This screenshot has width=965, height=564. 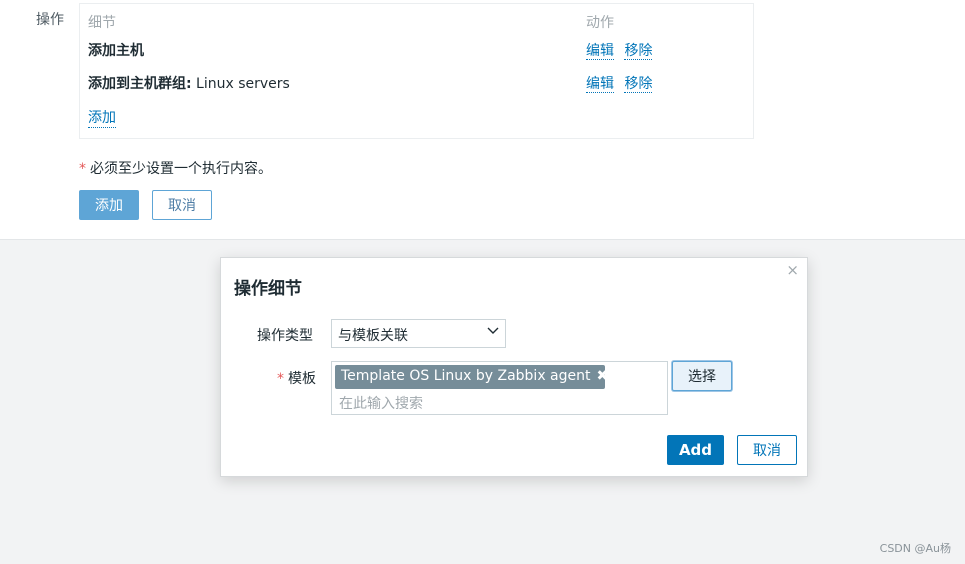 I want to click on template-label-text: 模板, so click(x=302, y=379).